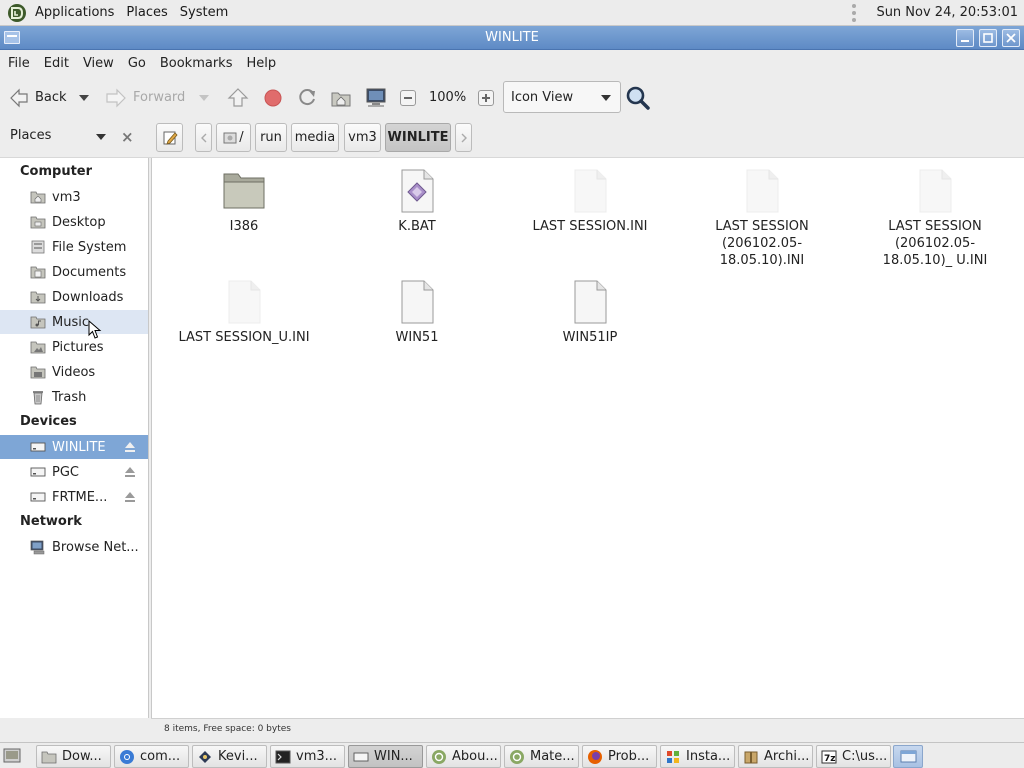  What do you see at coordinates (762, 218) in the screenshot?
I see `file-item-last-session-dated-ini: LAST SESSION (206102.05-18.05.10).INI` at bounding box center [762, 218].